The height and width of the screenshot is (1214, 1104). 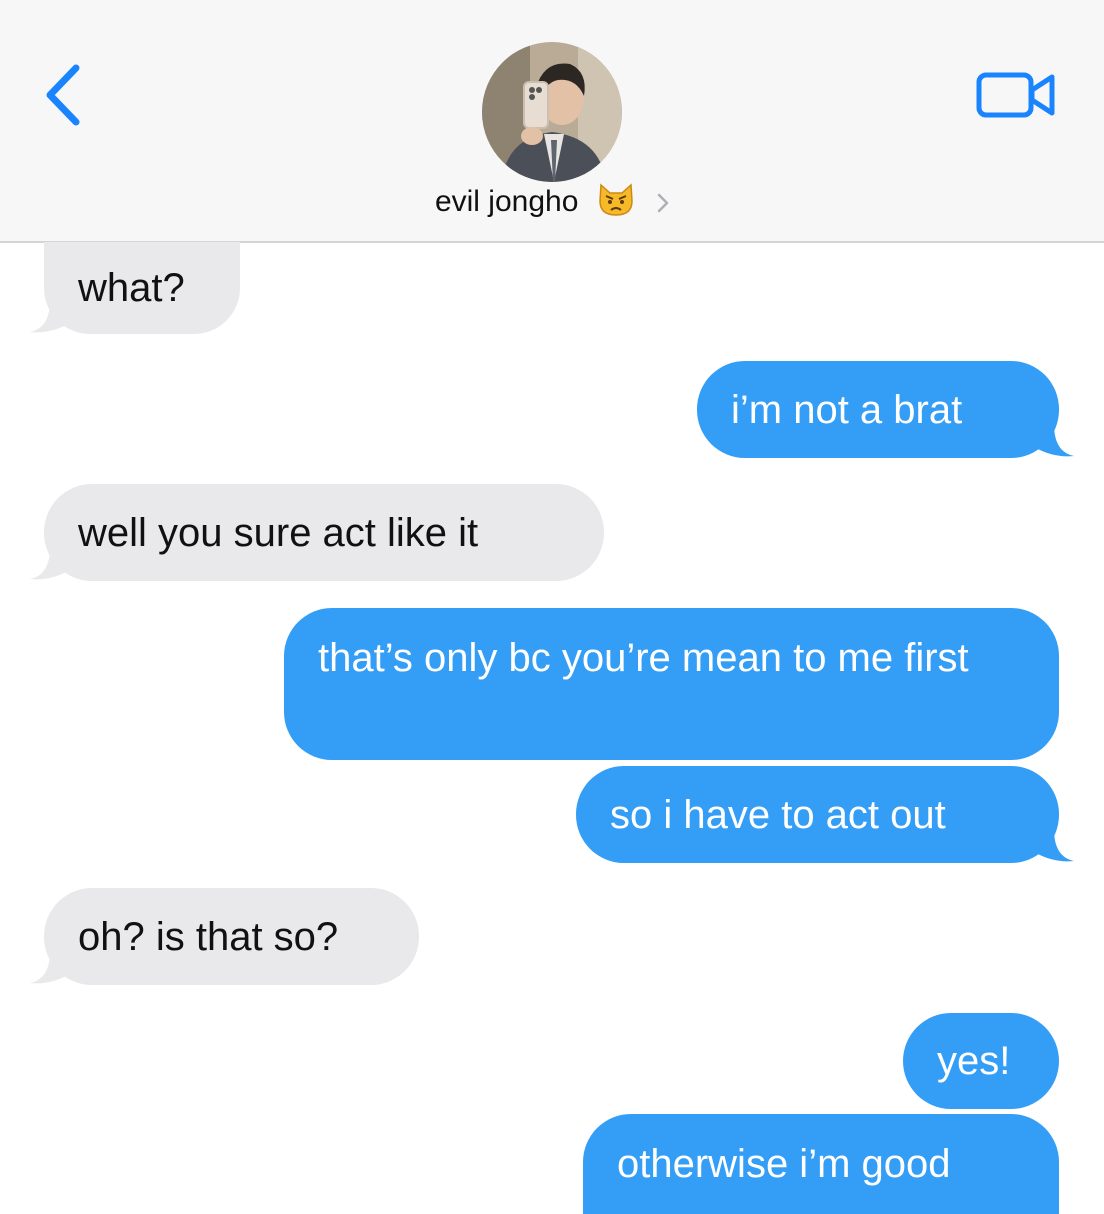 I want to click on contact-avatar, so click(x=552, y=112).